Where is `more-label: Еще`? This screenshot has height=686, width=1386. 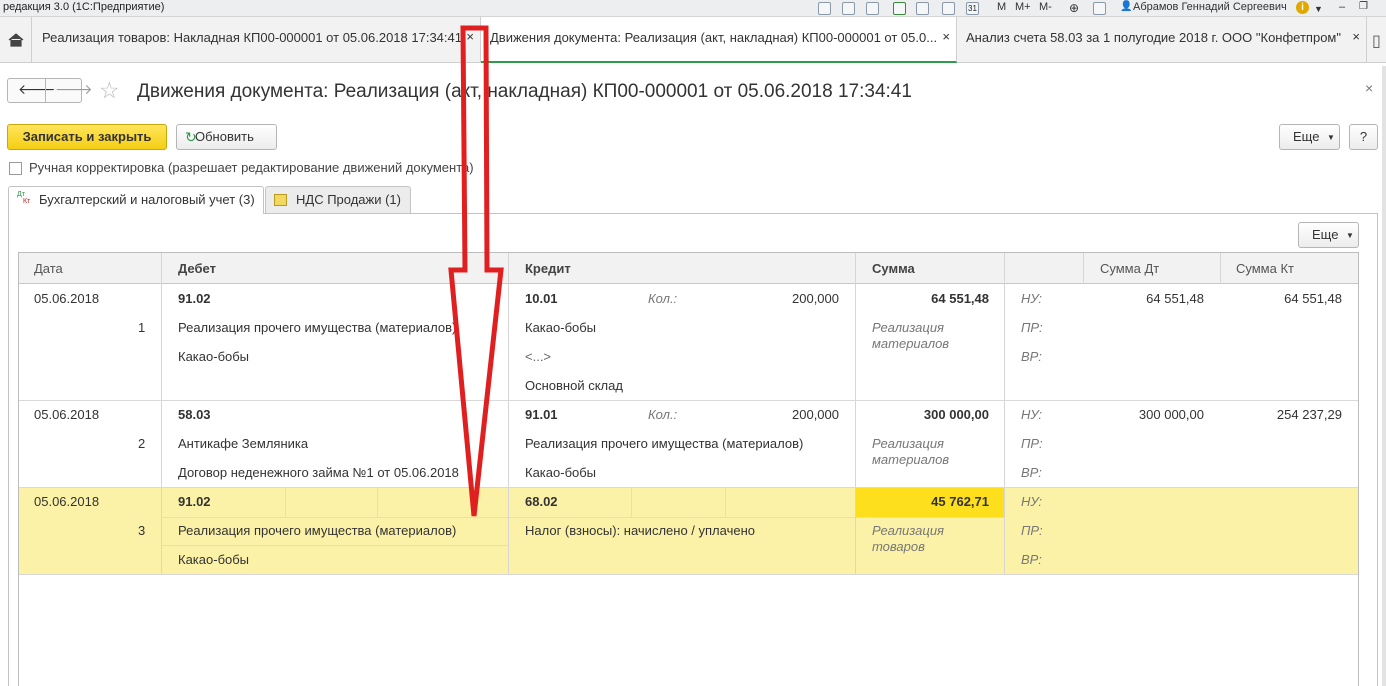 more-label: Еще is located at coordinates (1306, 136).